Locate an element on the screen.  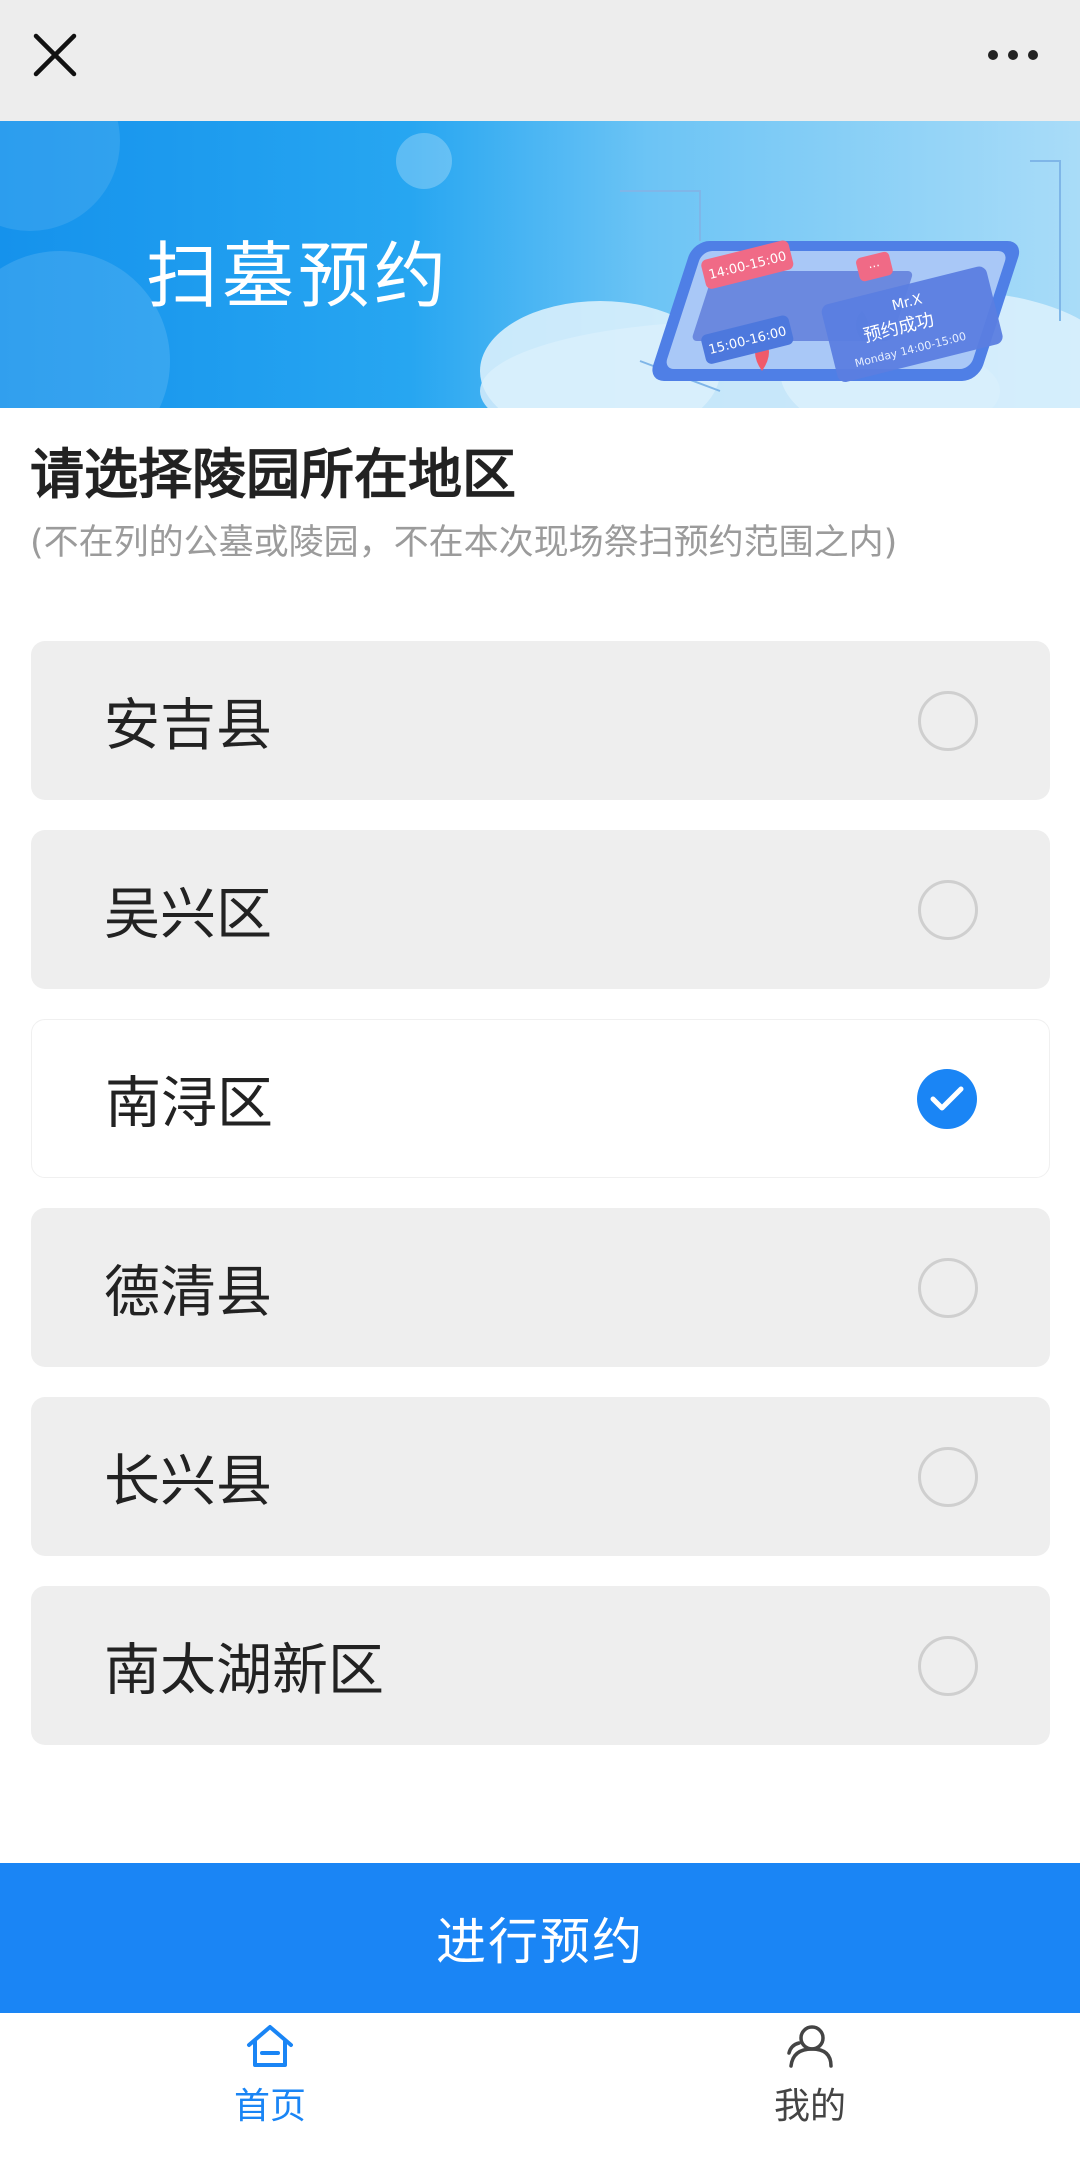
user-icon is located at coordinates (810, 2046).